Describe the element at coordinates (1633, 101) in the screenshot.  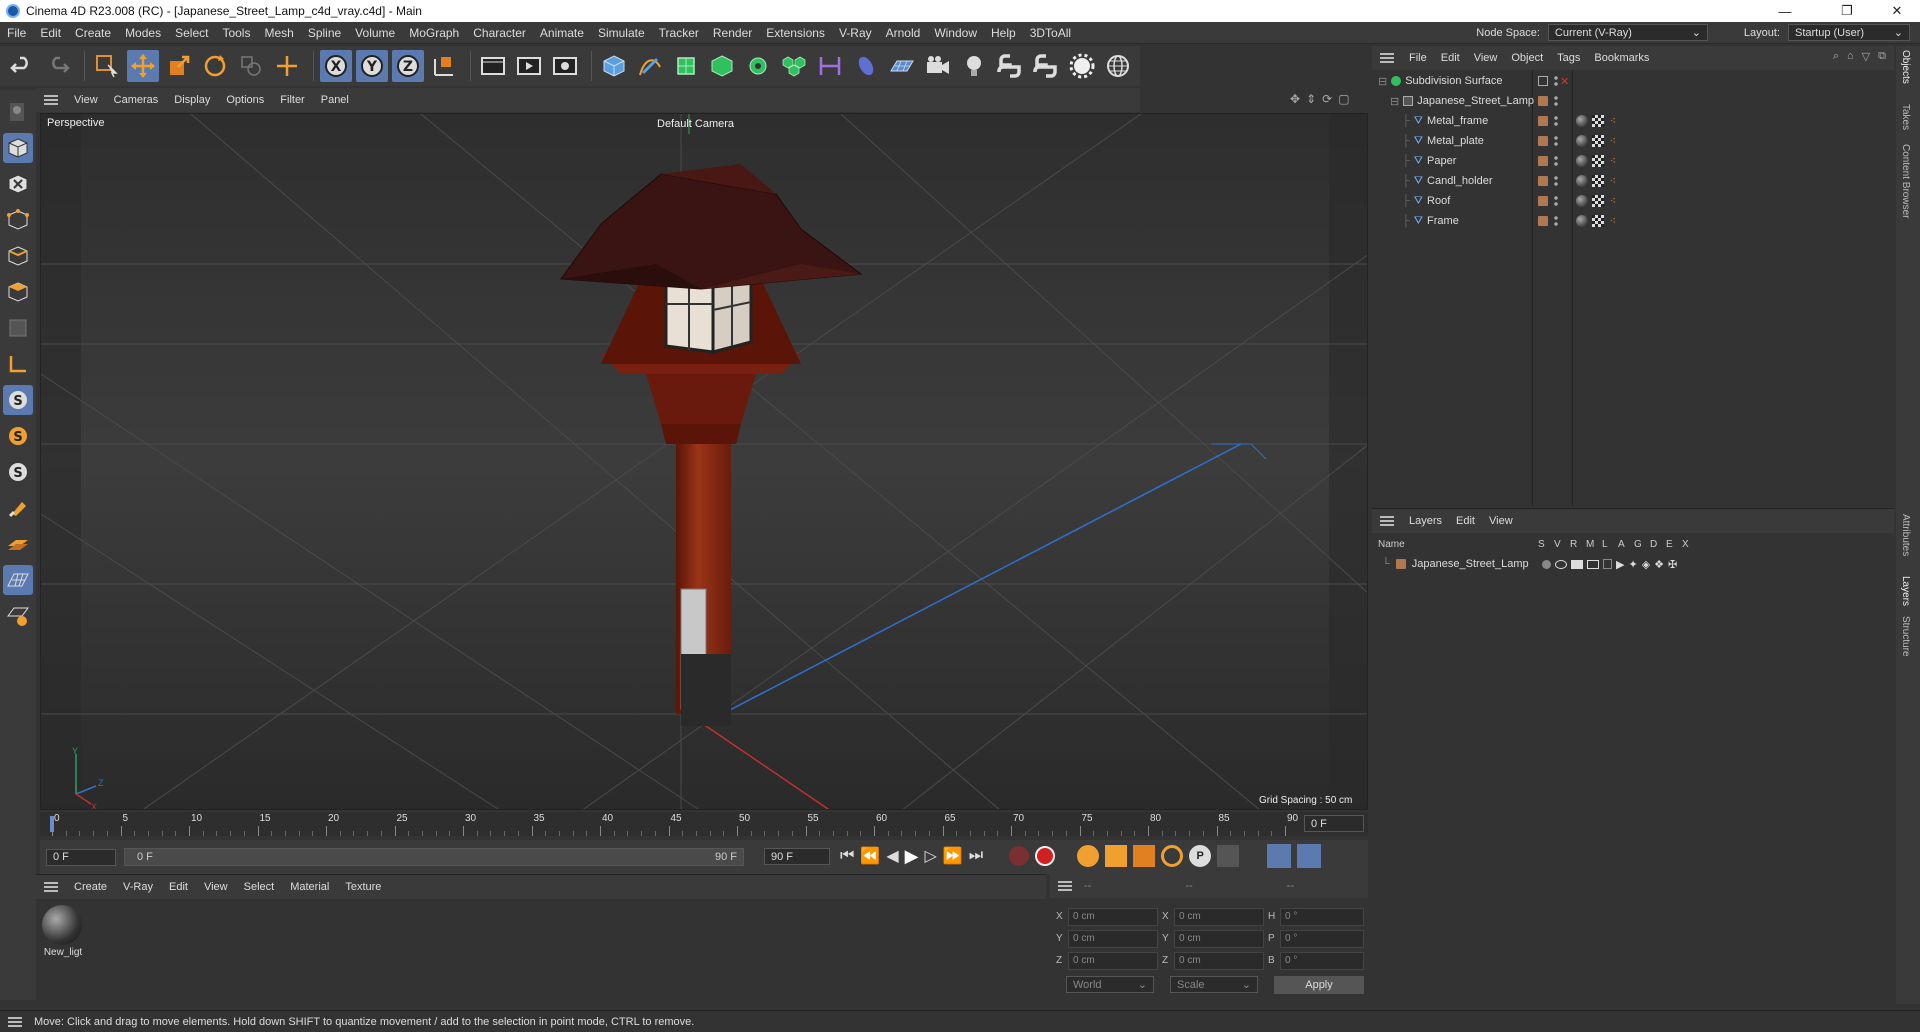
I see `object-row-japanese-street-lamp: ⊟ Japanese_Street_Lamp` at that location.